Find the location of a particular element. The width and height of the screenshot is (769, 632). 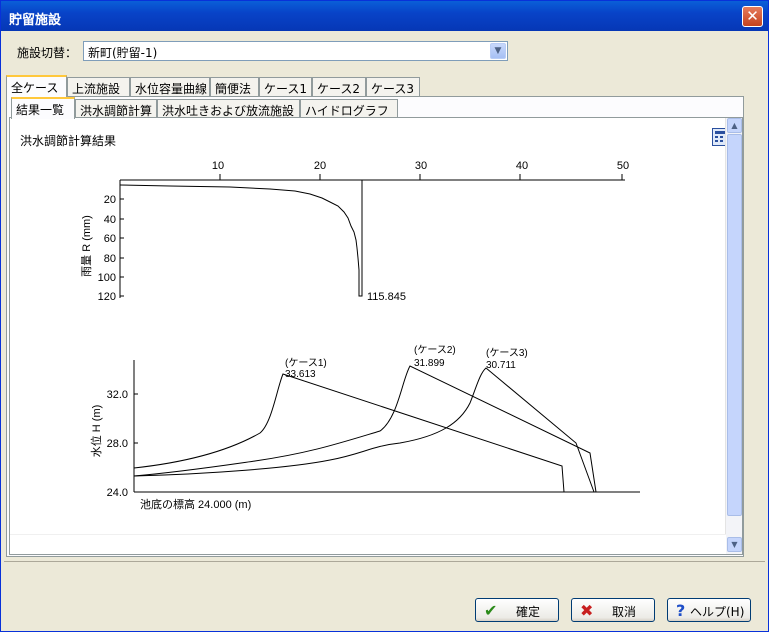

wl-y-tick-label: 24.0 is located at coordinates (117, 493).